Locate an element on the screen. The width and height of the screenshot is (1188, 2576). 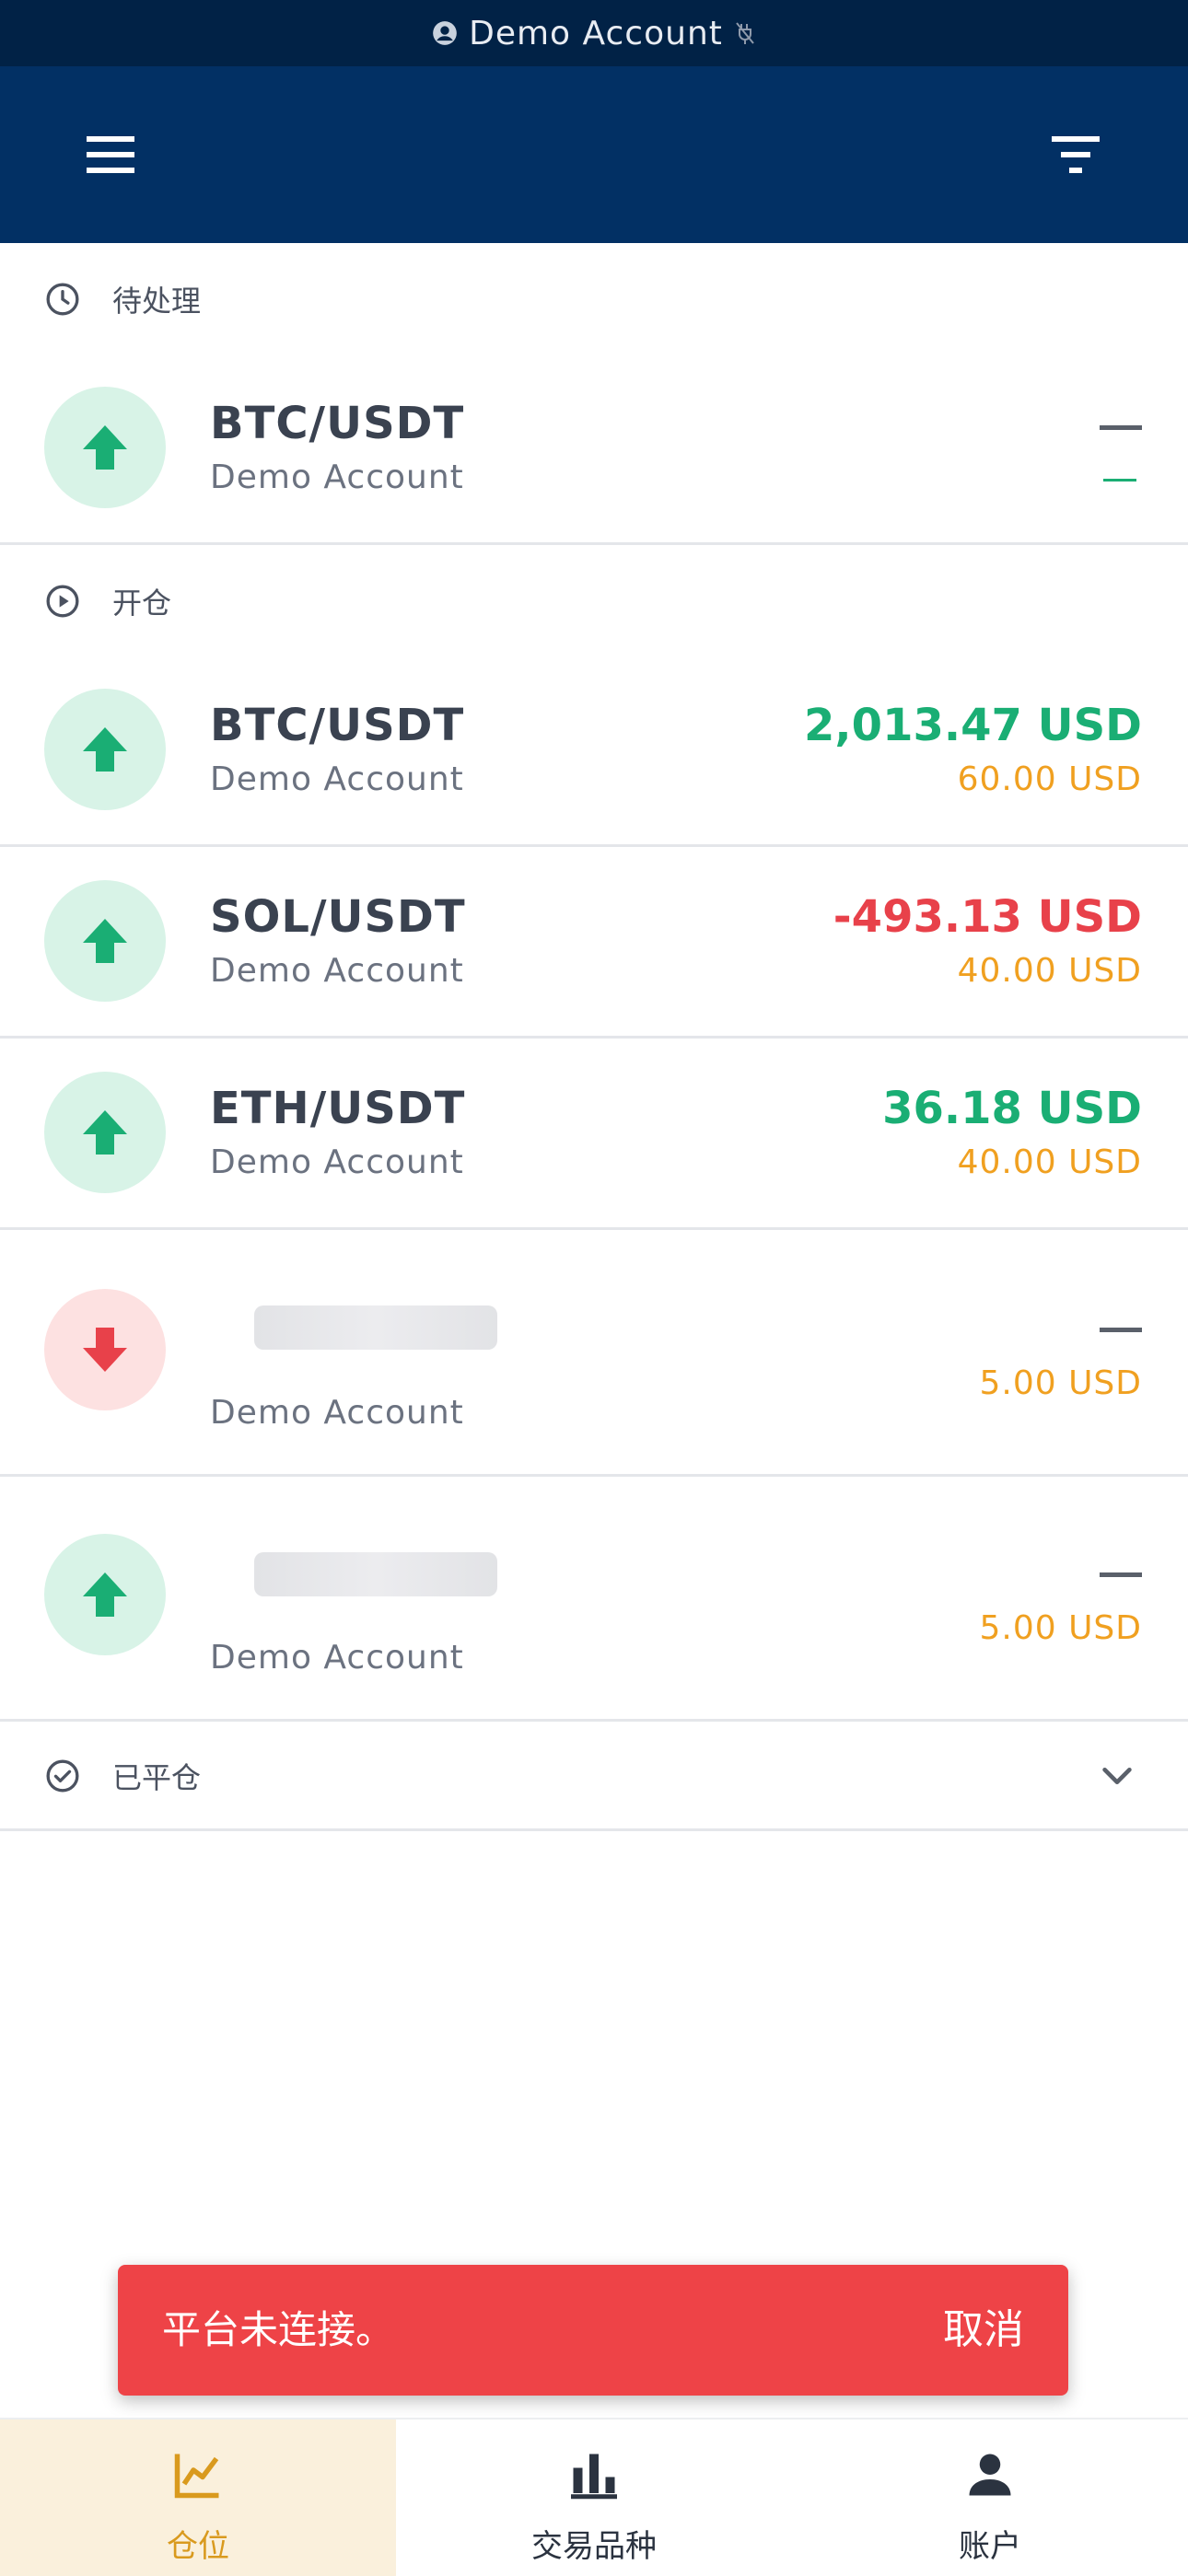
nav-tab-positions: 仓位 is located at coordinates (198, 2497).